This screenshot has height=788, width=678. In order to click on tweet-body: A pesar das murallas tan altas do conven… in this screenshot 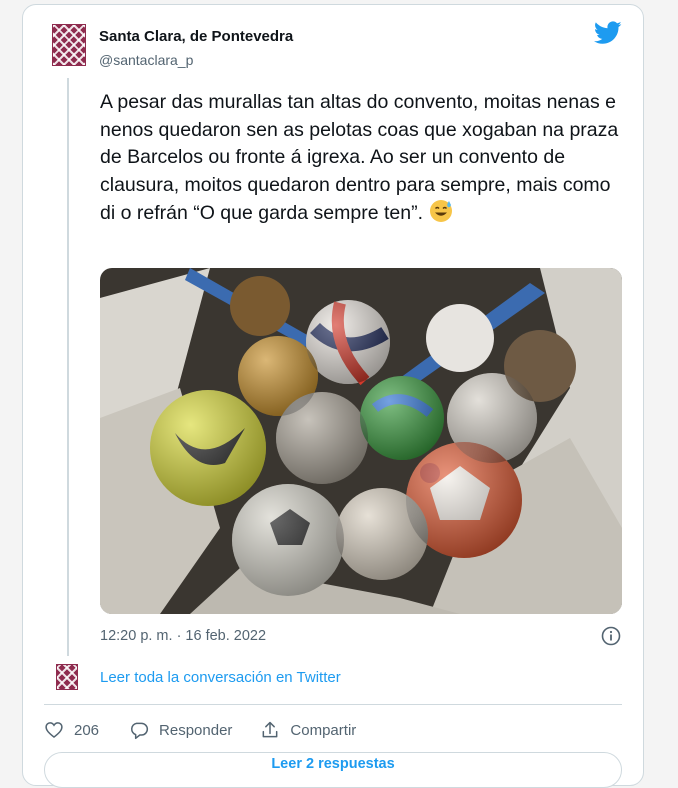, I will do `click(359, 157)`.